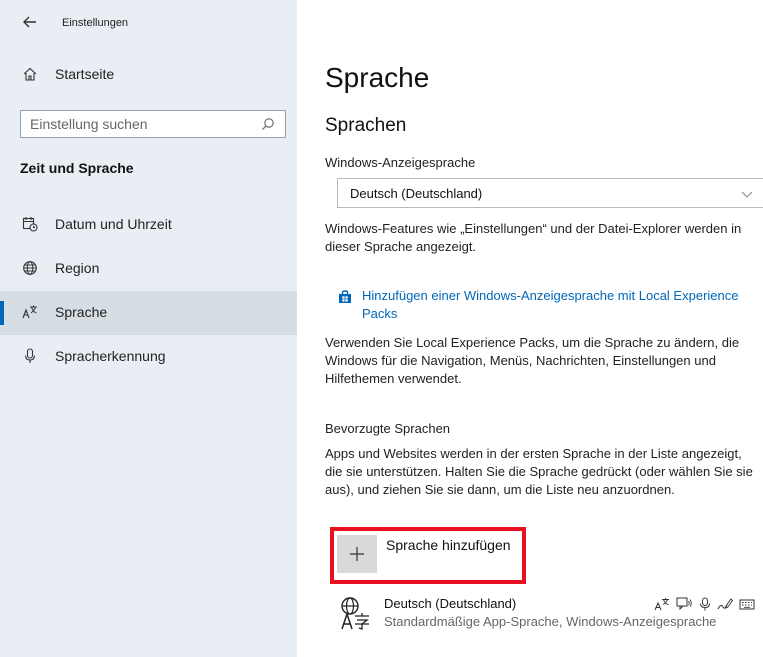 This screenshot has width=763, height=657. What do you see at coordinates (30, 74) in the screenshot?
I see `home-icon` at bounding box center [30, 74].